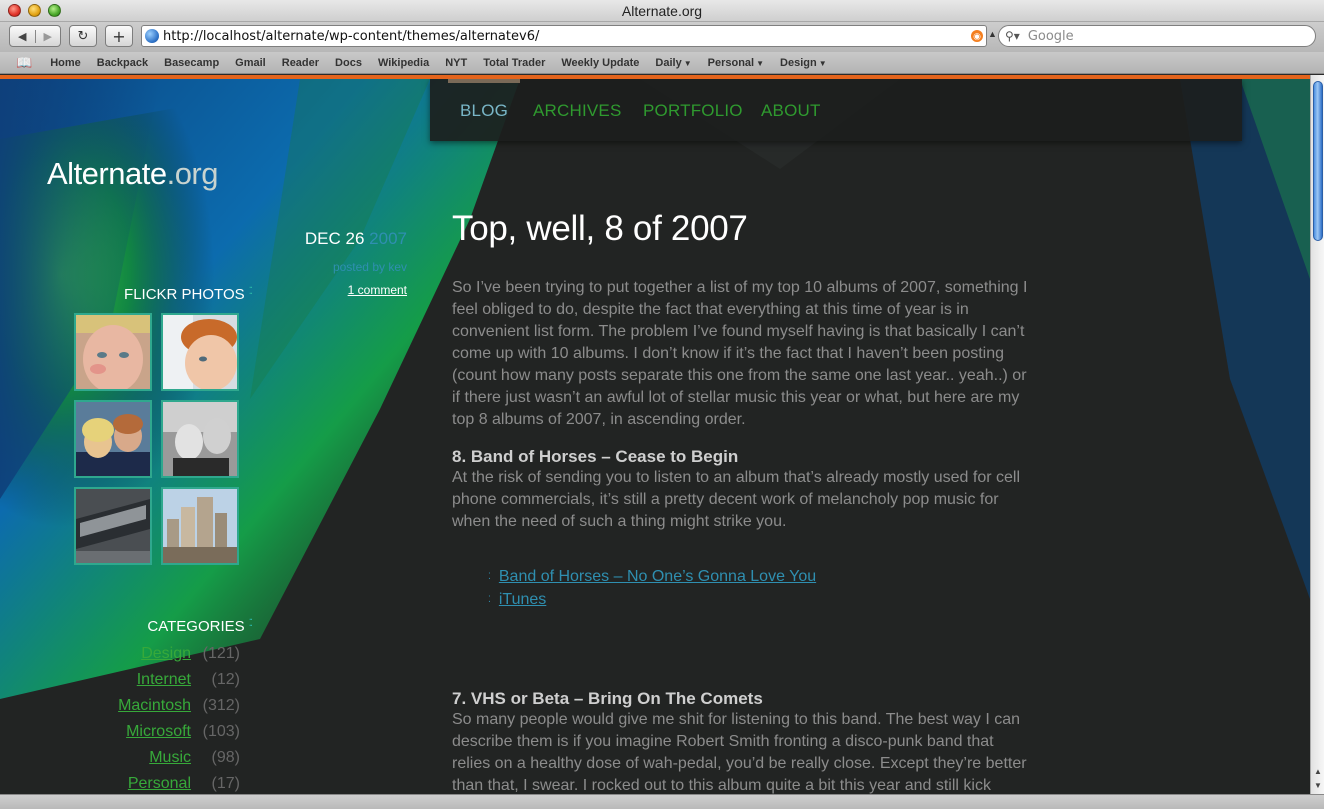  What do you see at coordinates (791, 111) in the screenshot?
I see `nav-about: ABOUT` at bounding box center [791, 111].